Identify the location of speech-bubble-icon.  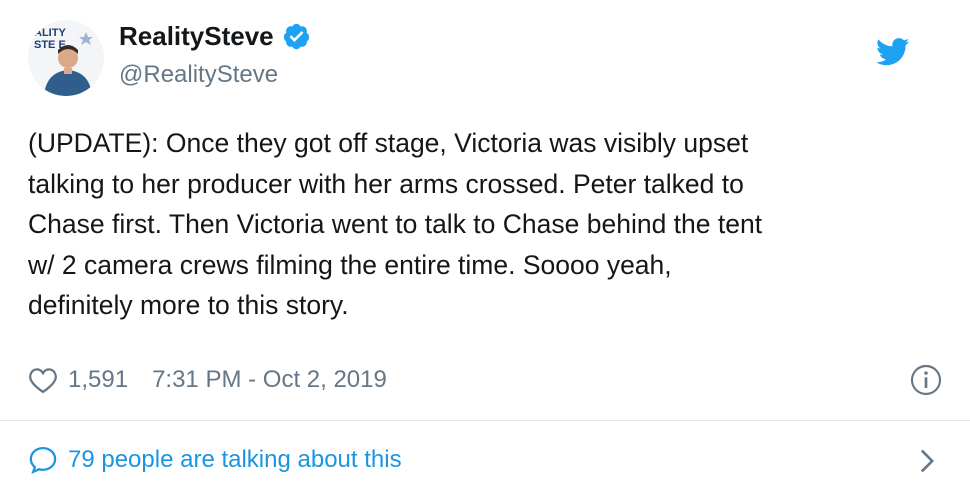
(43, 460).